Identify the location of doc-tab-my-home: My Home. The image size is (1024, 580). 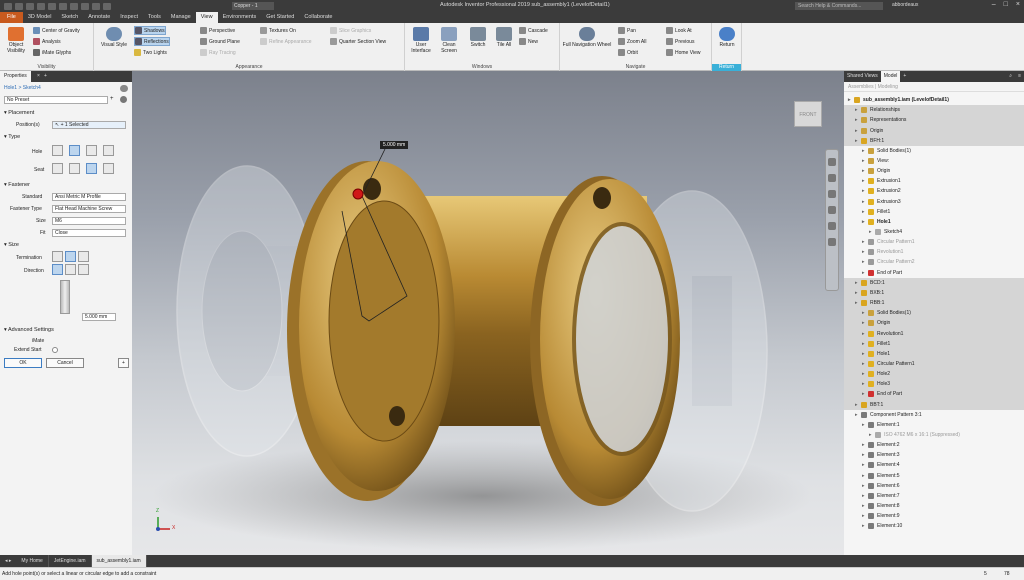
(32, 561).